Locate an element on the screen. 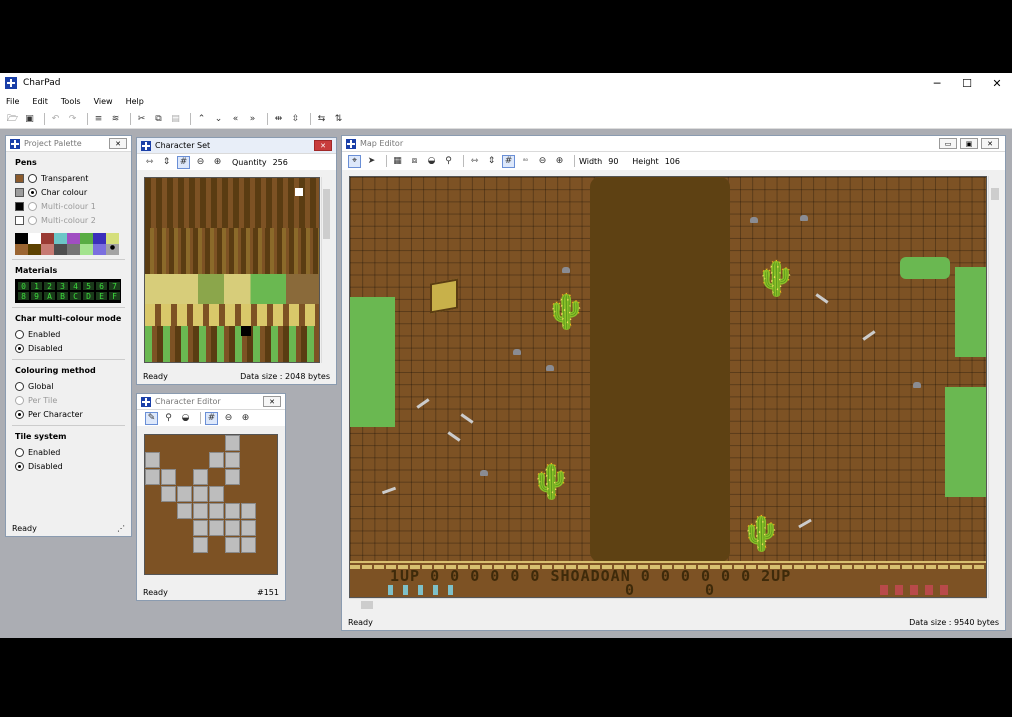  character-editor-titlebar: Character Editor ✕ is located at coordinates (211, 402).